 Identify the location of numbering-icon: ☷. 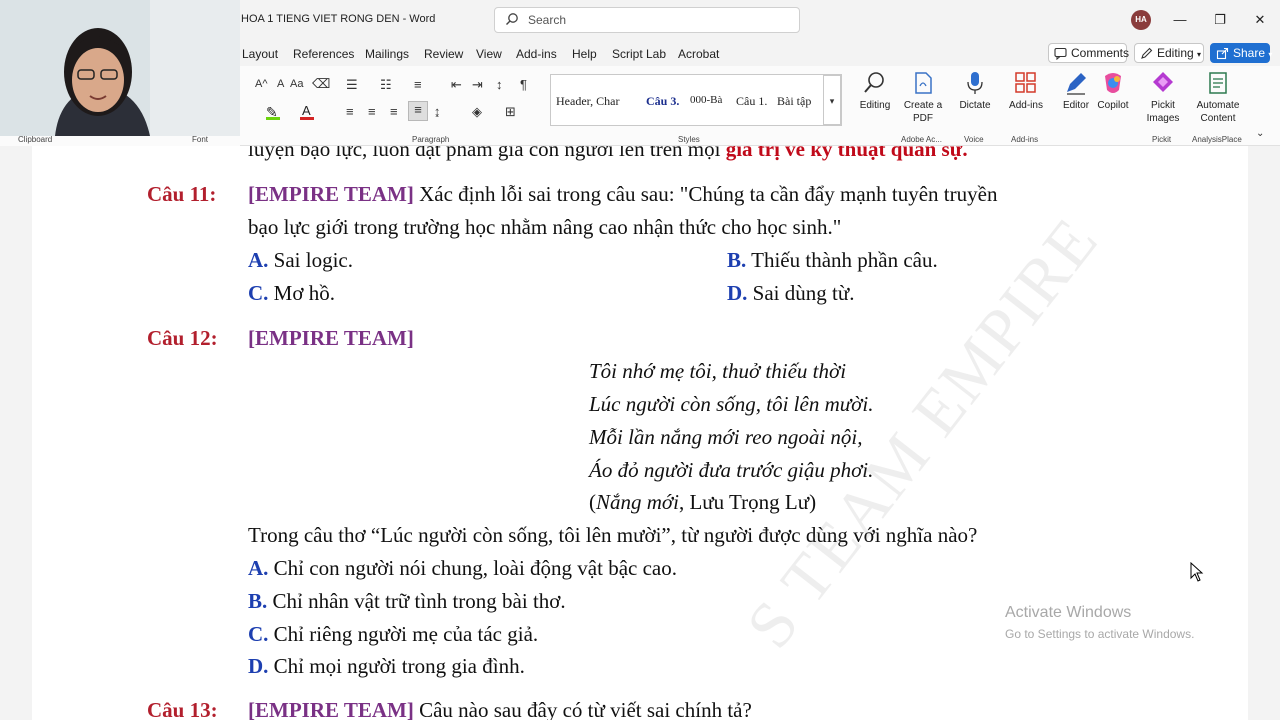
(386, 85).